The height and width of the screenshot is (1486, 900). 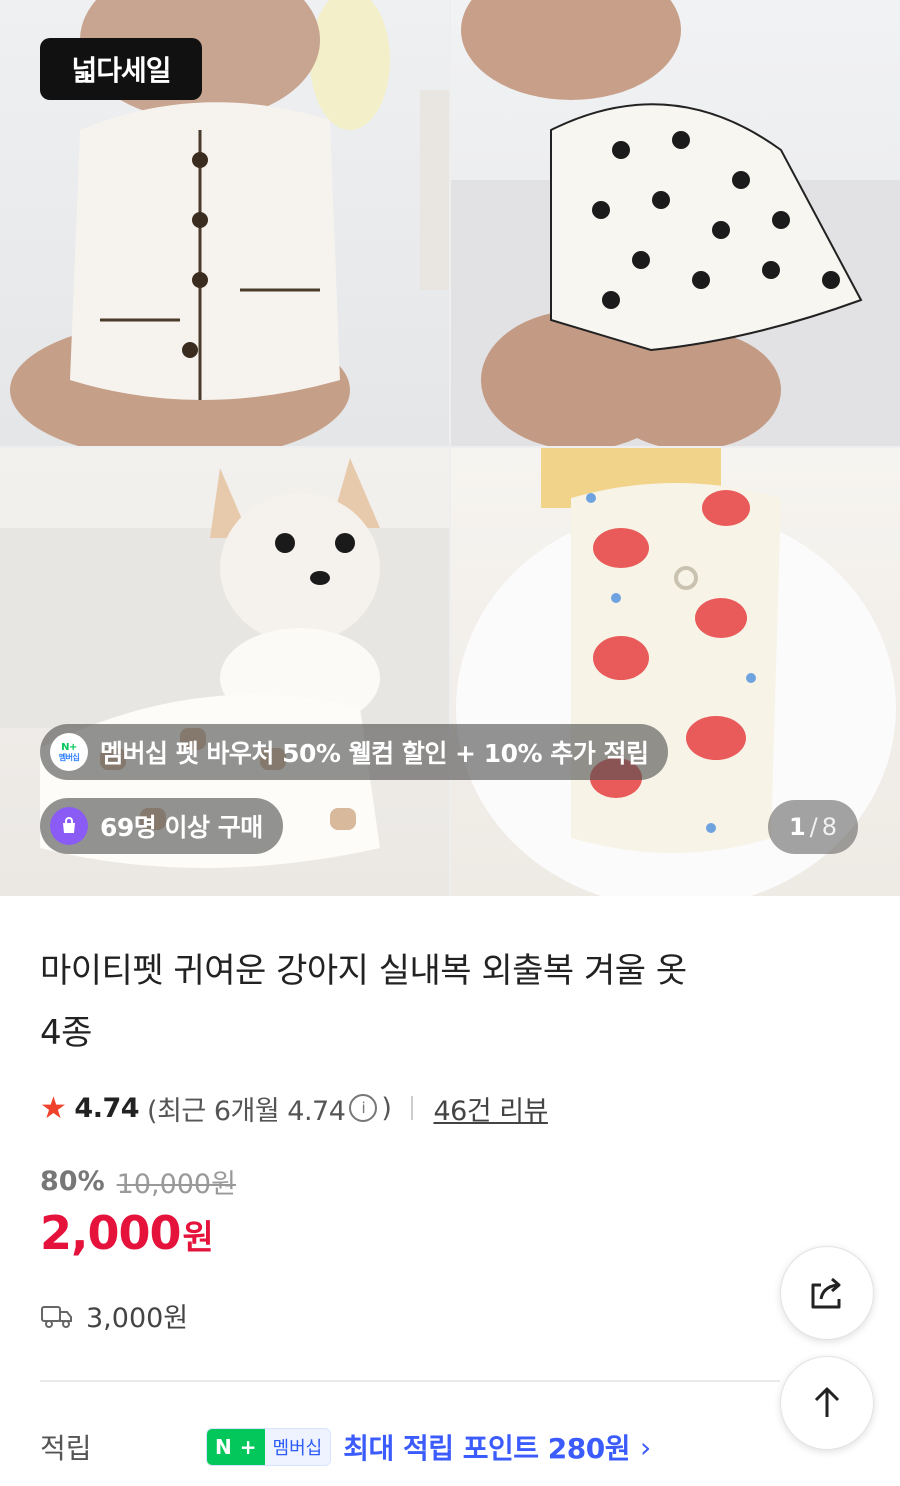 I want to click on product-title-line2: 4종, so click(x=66, y=1033).